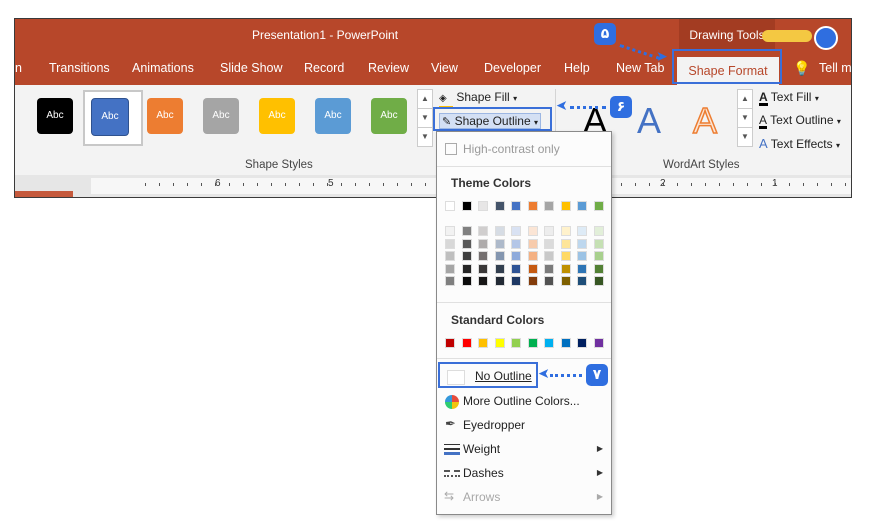  Describe the element at coordinates (444, 68) in the screenshot. I see `tab-view: View` at that location.